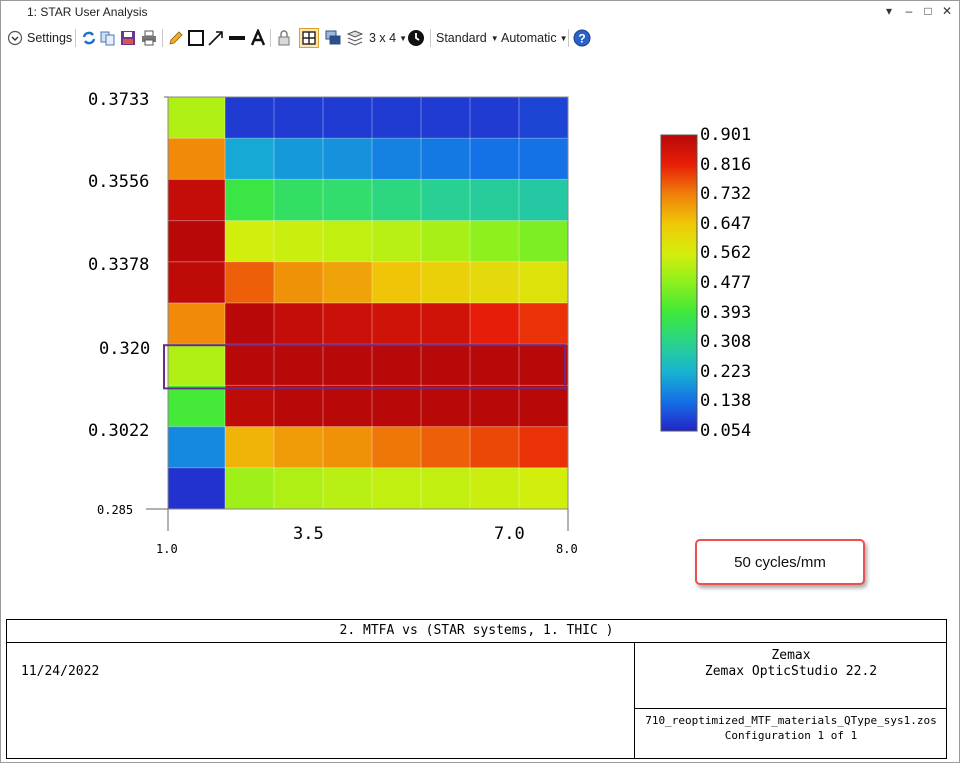  Describe the element at coordinates (60, 671) in the screenshot. I see `footer-date: 11/24/2022` at that location.